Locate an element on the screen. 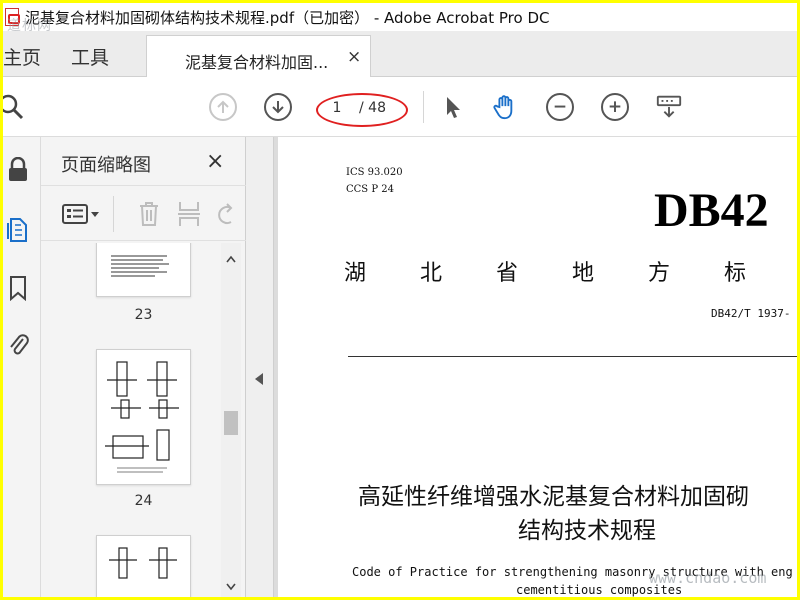  chevron-up-icon is located at coordinates (231, 259).